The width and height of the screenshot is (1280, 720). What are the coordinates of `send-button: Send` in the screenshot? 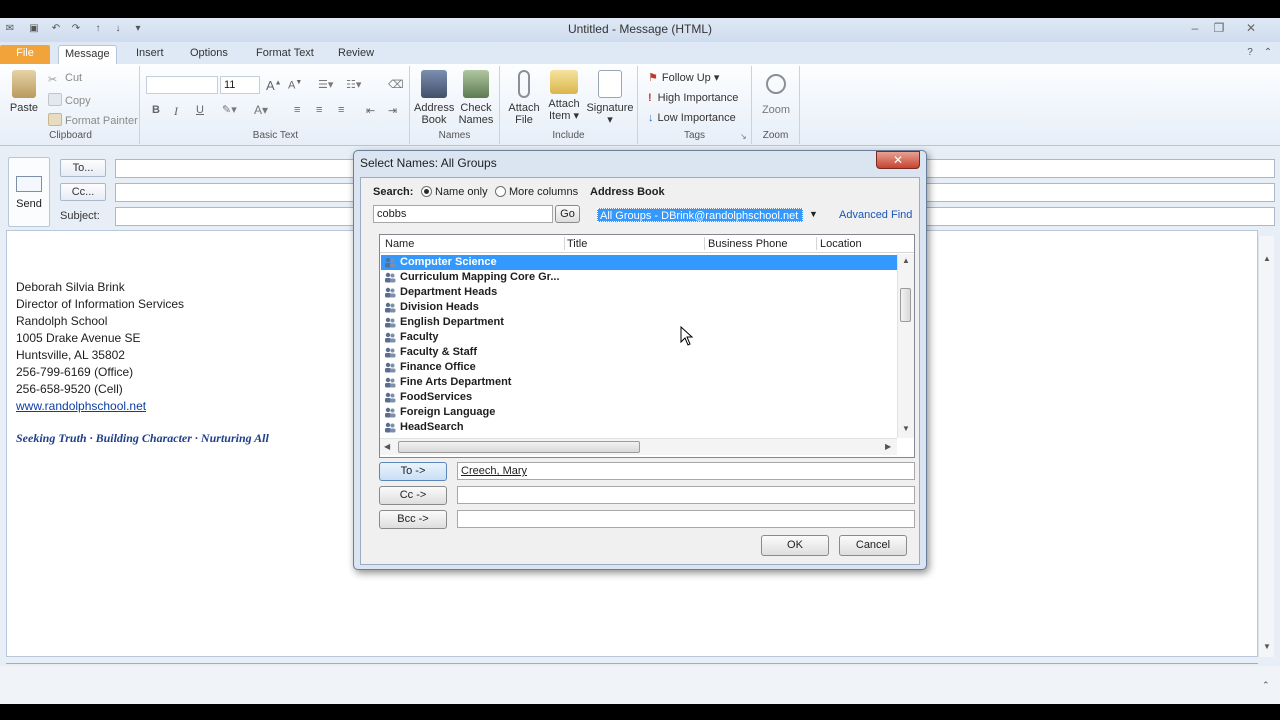 It's located at (29, 192).